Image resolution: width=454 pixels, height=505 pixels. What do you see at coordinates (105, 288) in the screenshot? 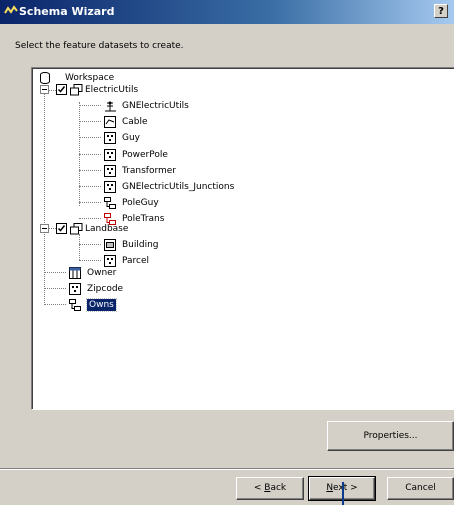
I see `tree-label-zipcode: Zipcode` at bounding box center [105, 288].